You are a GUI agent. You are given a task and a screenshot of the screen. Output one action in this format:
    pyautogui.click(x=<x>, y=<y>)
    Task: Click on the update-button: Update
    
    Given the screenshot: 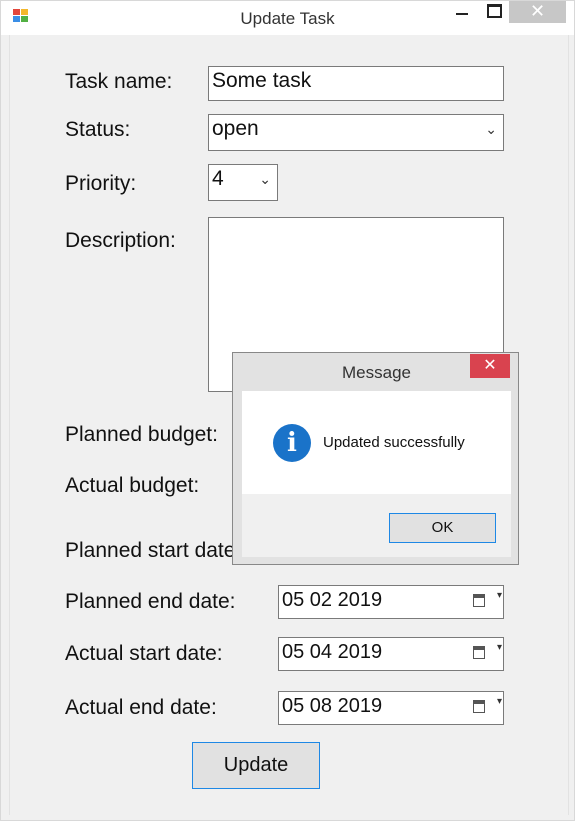 What is the action you would take?
    pyautogui.click(x=256, y=765)
    